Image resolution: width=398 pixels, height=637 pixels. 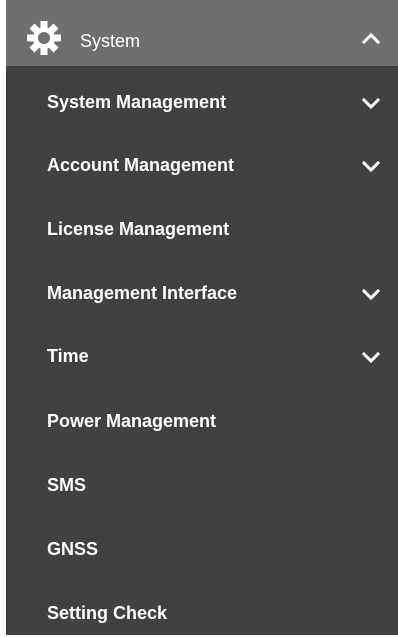 What do you see at coordinates (107, 613) in the screenshot?
I see `menu-item-label: Setting Check` at bounding box center [107, 613].